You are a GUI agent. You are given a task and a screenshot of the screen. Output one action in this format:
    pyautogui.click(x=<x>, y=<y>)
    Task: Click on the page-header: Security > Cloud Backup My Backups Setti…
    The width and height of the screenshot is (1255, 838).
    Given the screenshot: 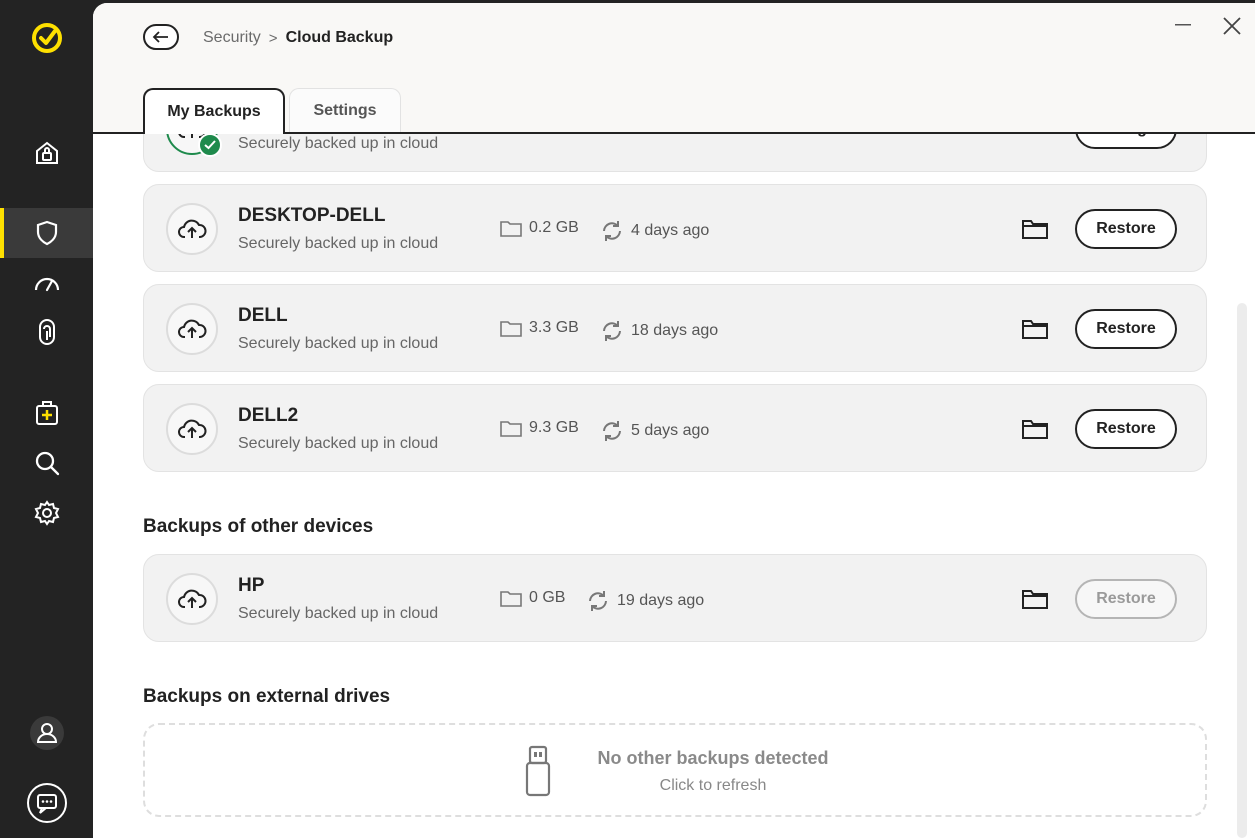 What is the action you would take?
    pyautogui.click(x=674, y=68)
    